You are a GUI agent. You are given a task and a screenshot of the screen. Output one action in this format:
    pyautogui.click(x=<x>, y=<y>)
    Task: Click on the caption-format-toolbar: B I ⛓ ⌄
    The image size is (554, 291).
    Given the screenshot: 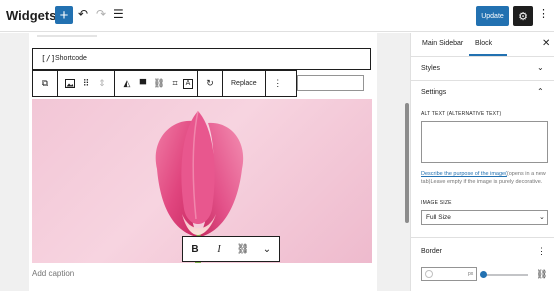 What is the action you would take?
    pyautogui.click(x=231, y=249)
    